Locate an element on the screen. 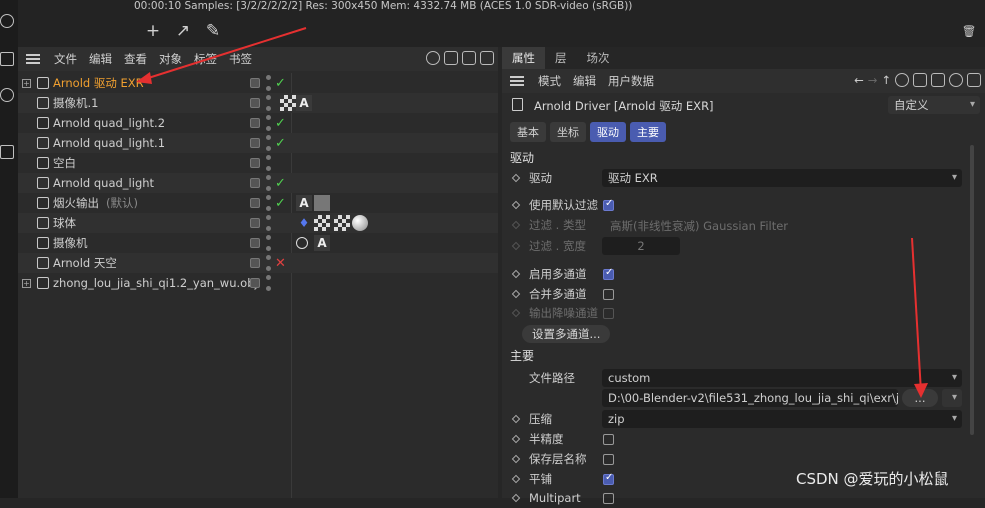 The image size is (985, 508). object-name: 摄像机 is located at coordinates (70, 243).